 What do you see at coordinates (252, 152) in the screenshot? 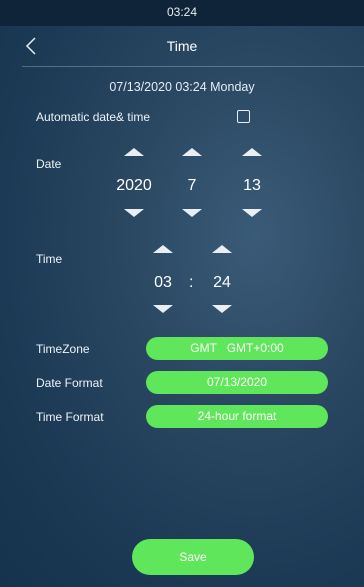
I see `day-up-arrow` at bounding box center [252, 152].